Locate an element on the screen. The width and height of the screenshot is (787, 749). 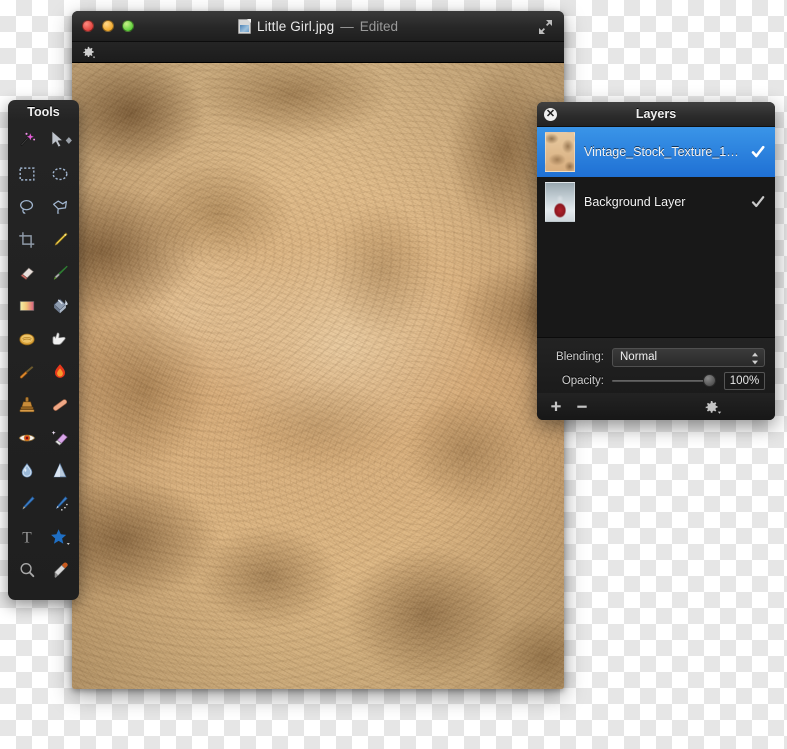
opacity-slider-track is located at coordinates (664, 381).